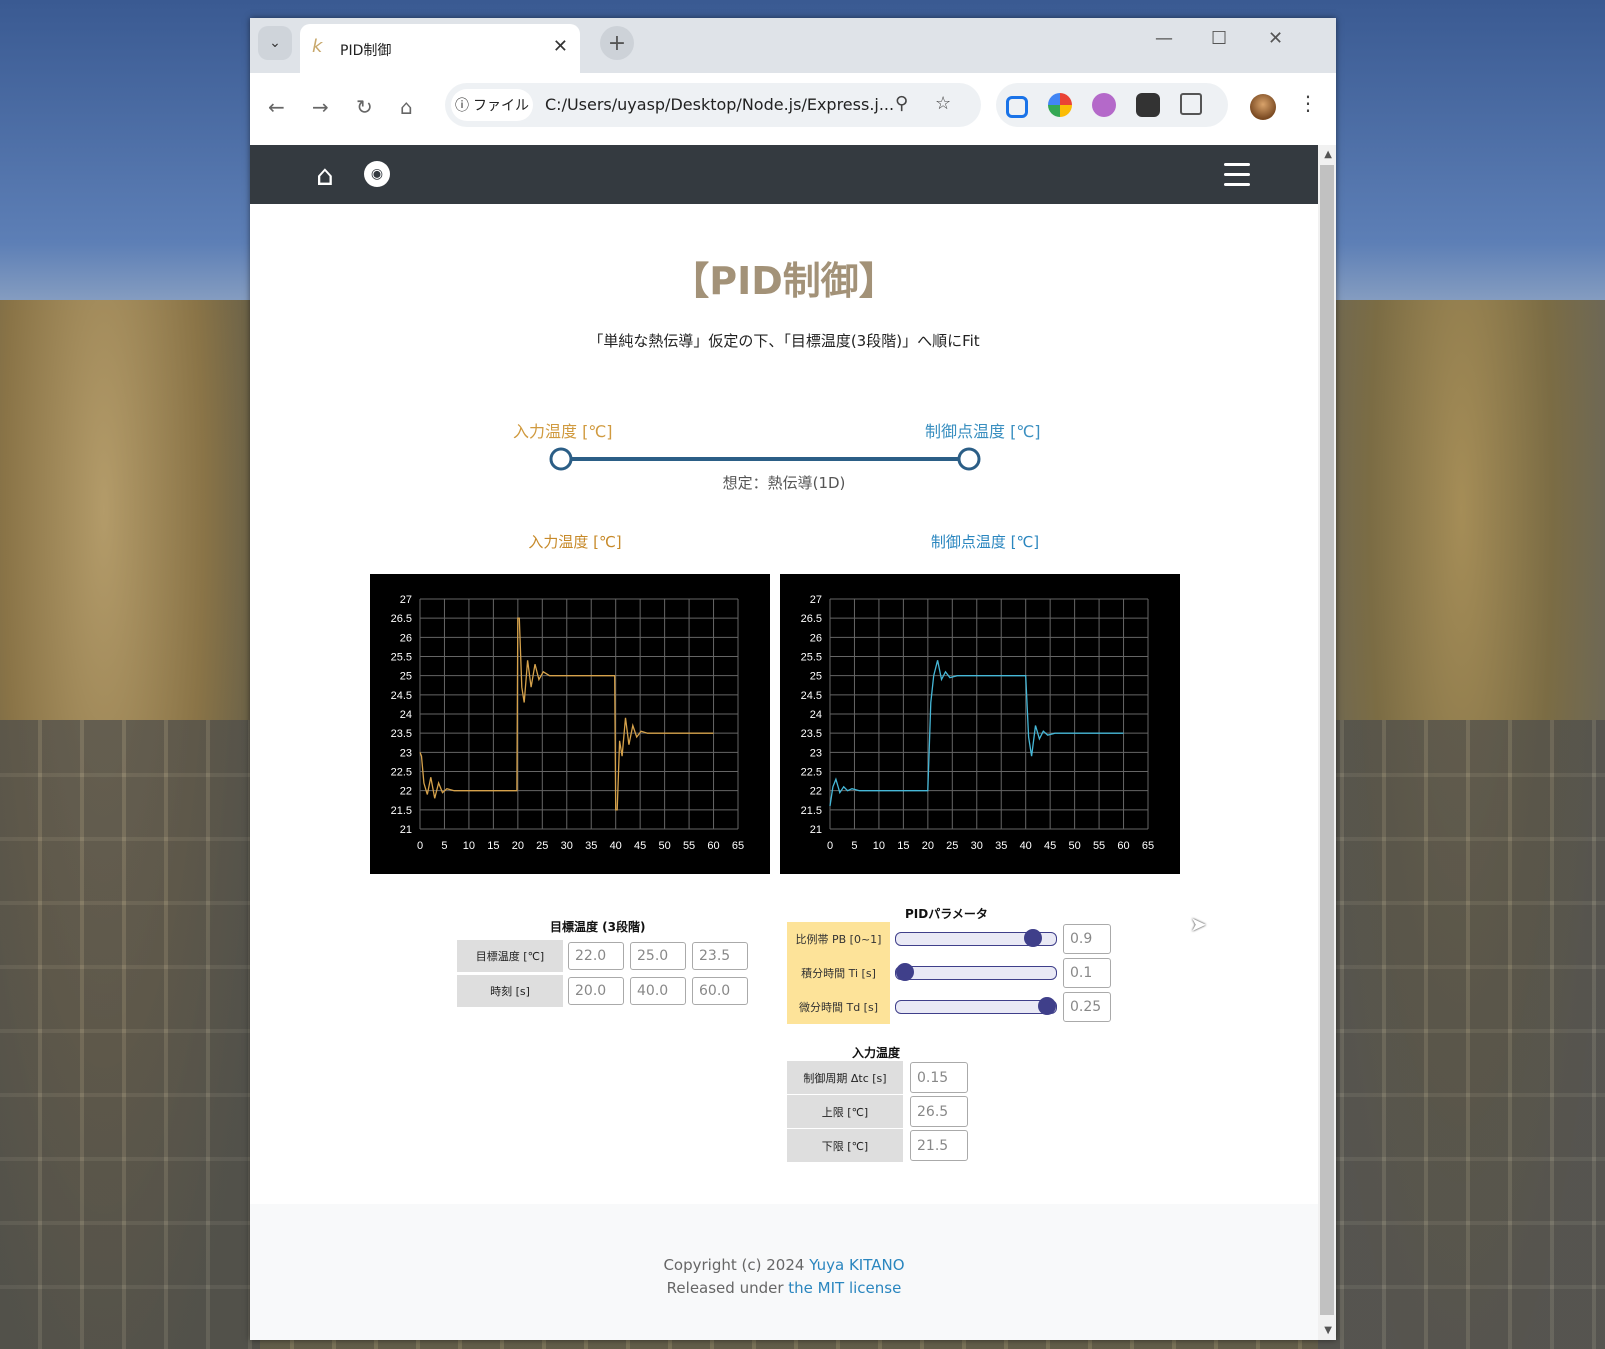 The height and width of the screenshot is (1349, 1605). I want to click on x-tick-label: 10, so click(469, 846).